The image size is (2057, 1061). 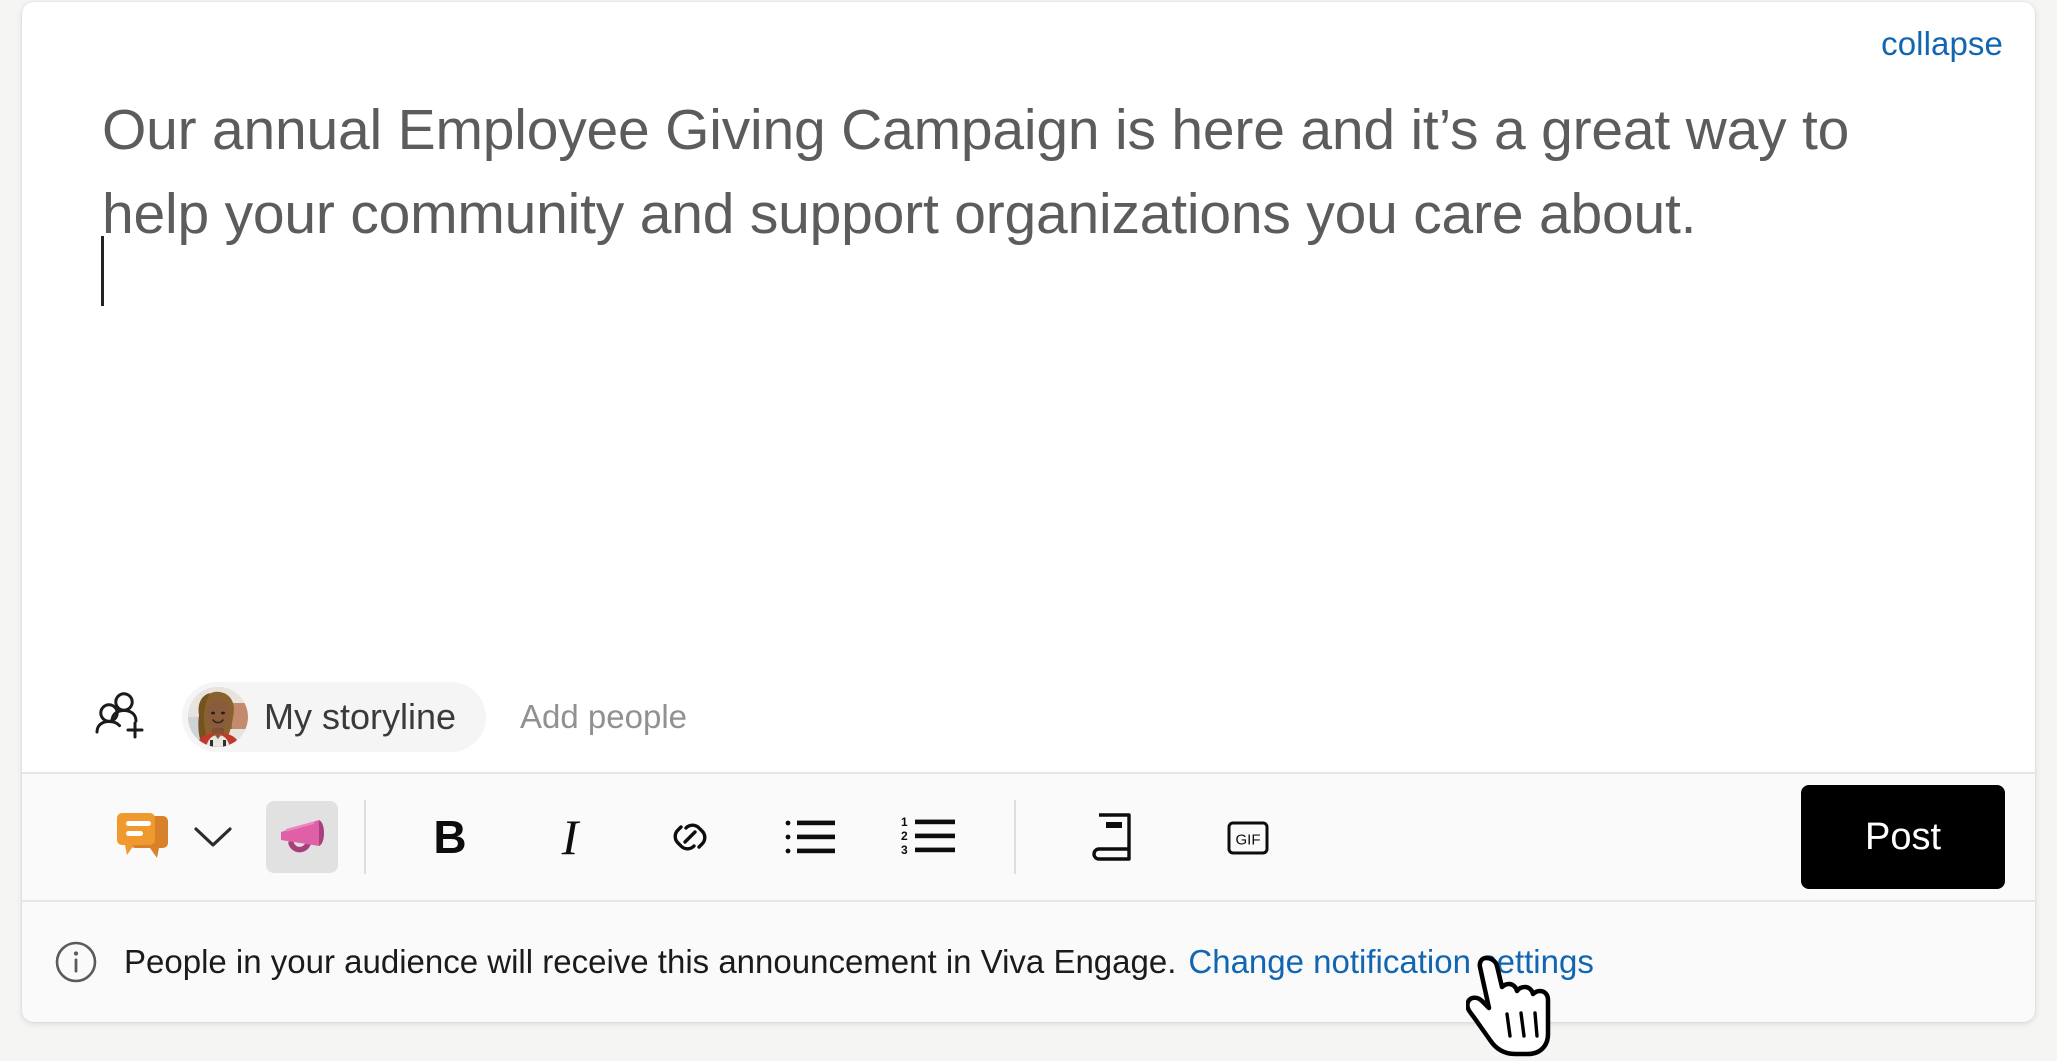 What do you see at coordinates (218, 717) in the screenshot?
I see `avatar` at bounding box center [218, 717].